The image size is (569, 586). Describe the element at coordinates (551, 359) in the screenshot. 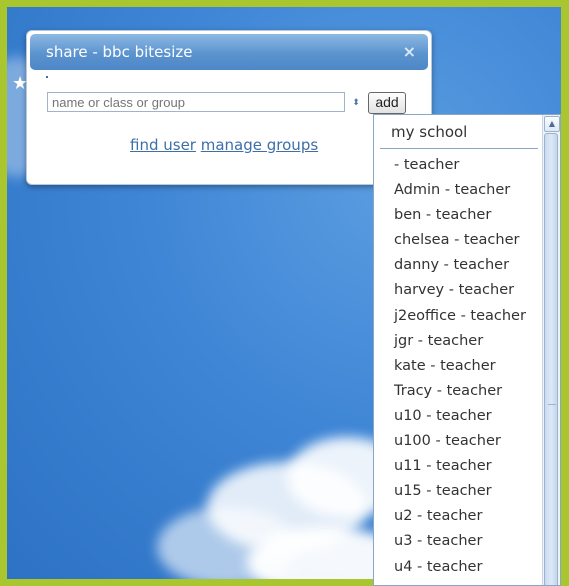

I see `scrollbar-thumb` at that location.